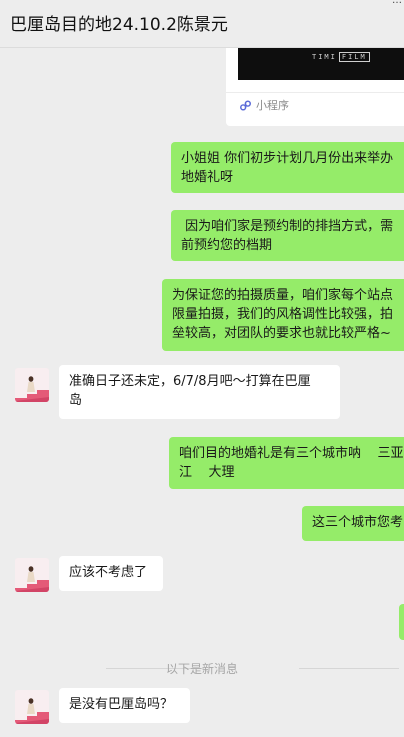 The image size is (404, 737). What do you see at coordinates (401, 622) in the screenshot?
I see `message-bubble-outgoing` at bounding box center [401, 622].